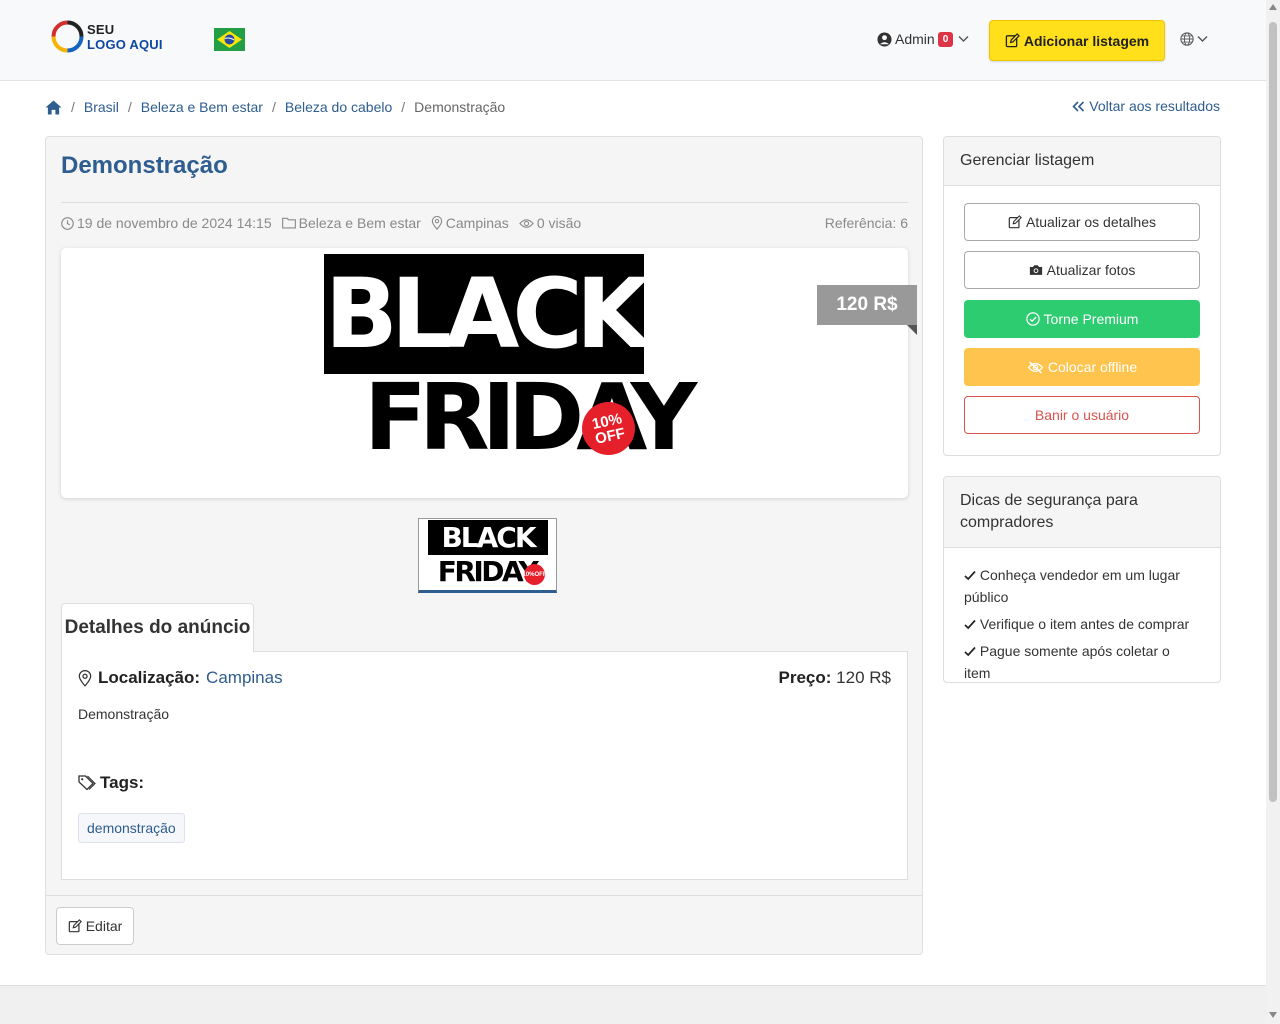 The image size is (1280, 1024). What do you see at coordinates (633, 1004) in the screenshot?
I see `page-footer` at bounding box center [633, 1004].